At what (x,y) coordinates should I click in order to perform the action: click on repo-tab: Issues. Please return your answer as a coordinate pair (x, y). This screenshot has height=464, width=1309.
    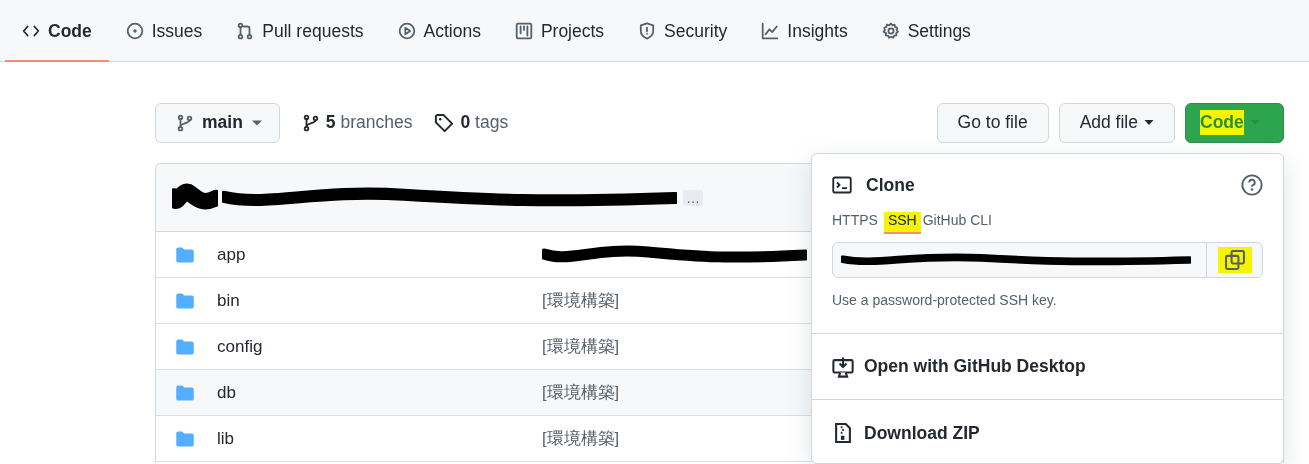
    Looking at the image, I should click on (164, 31).